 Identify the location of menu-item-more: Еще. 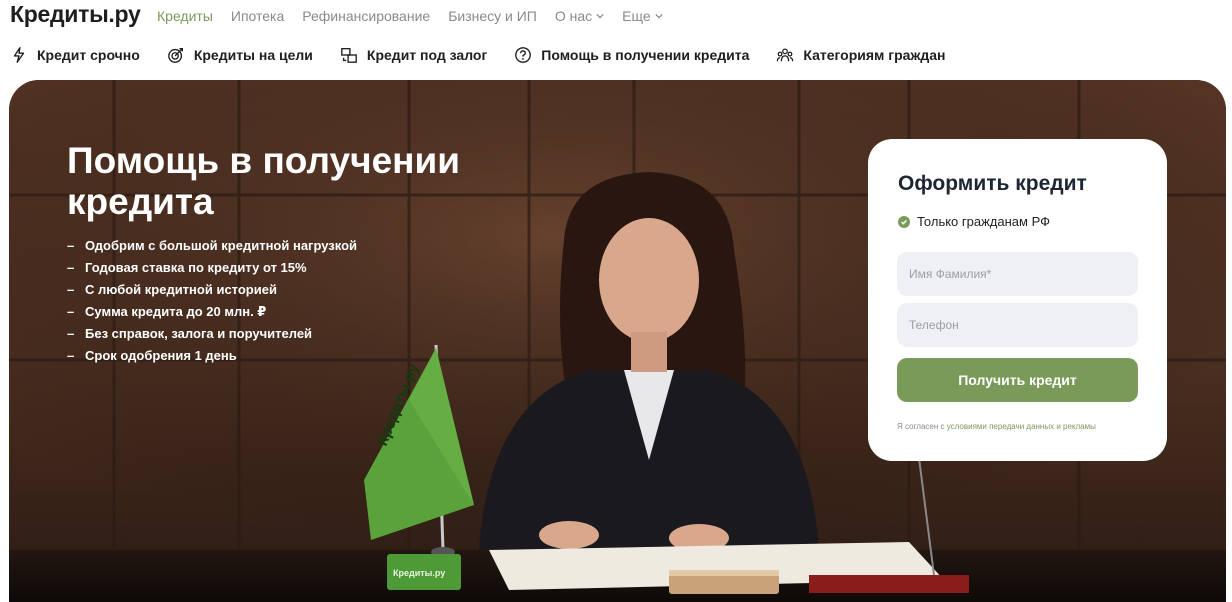
(642, 16).